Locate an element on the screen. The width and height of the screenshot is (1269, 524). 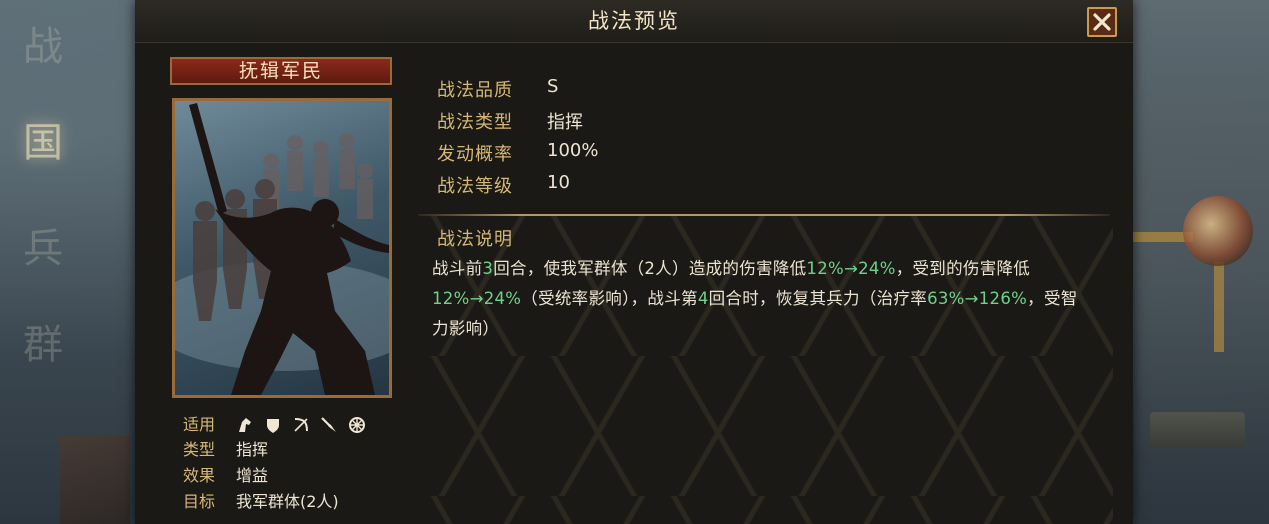
skill-level-value: 10 is located at coordinates (558, 182).